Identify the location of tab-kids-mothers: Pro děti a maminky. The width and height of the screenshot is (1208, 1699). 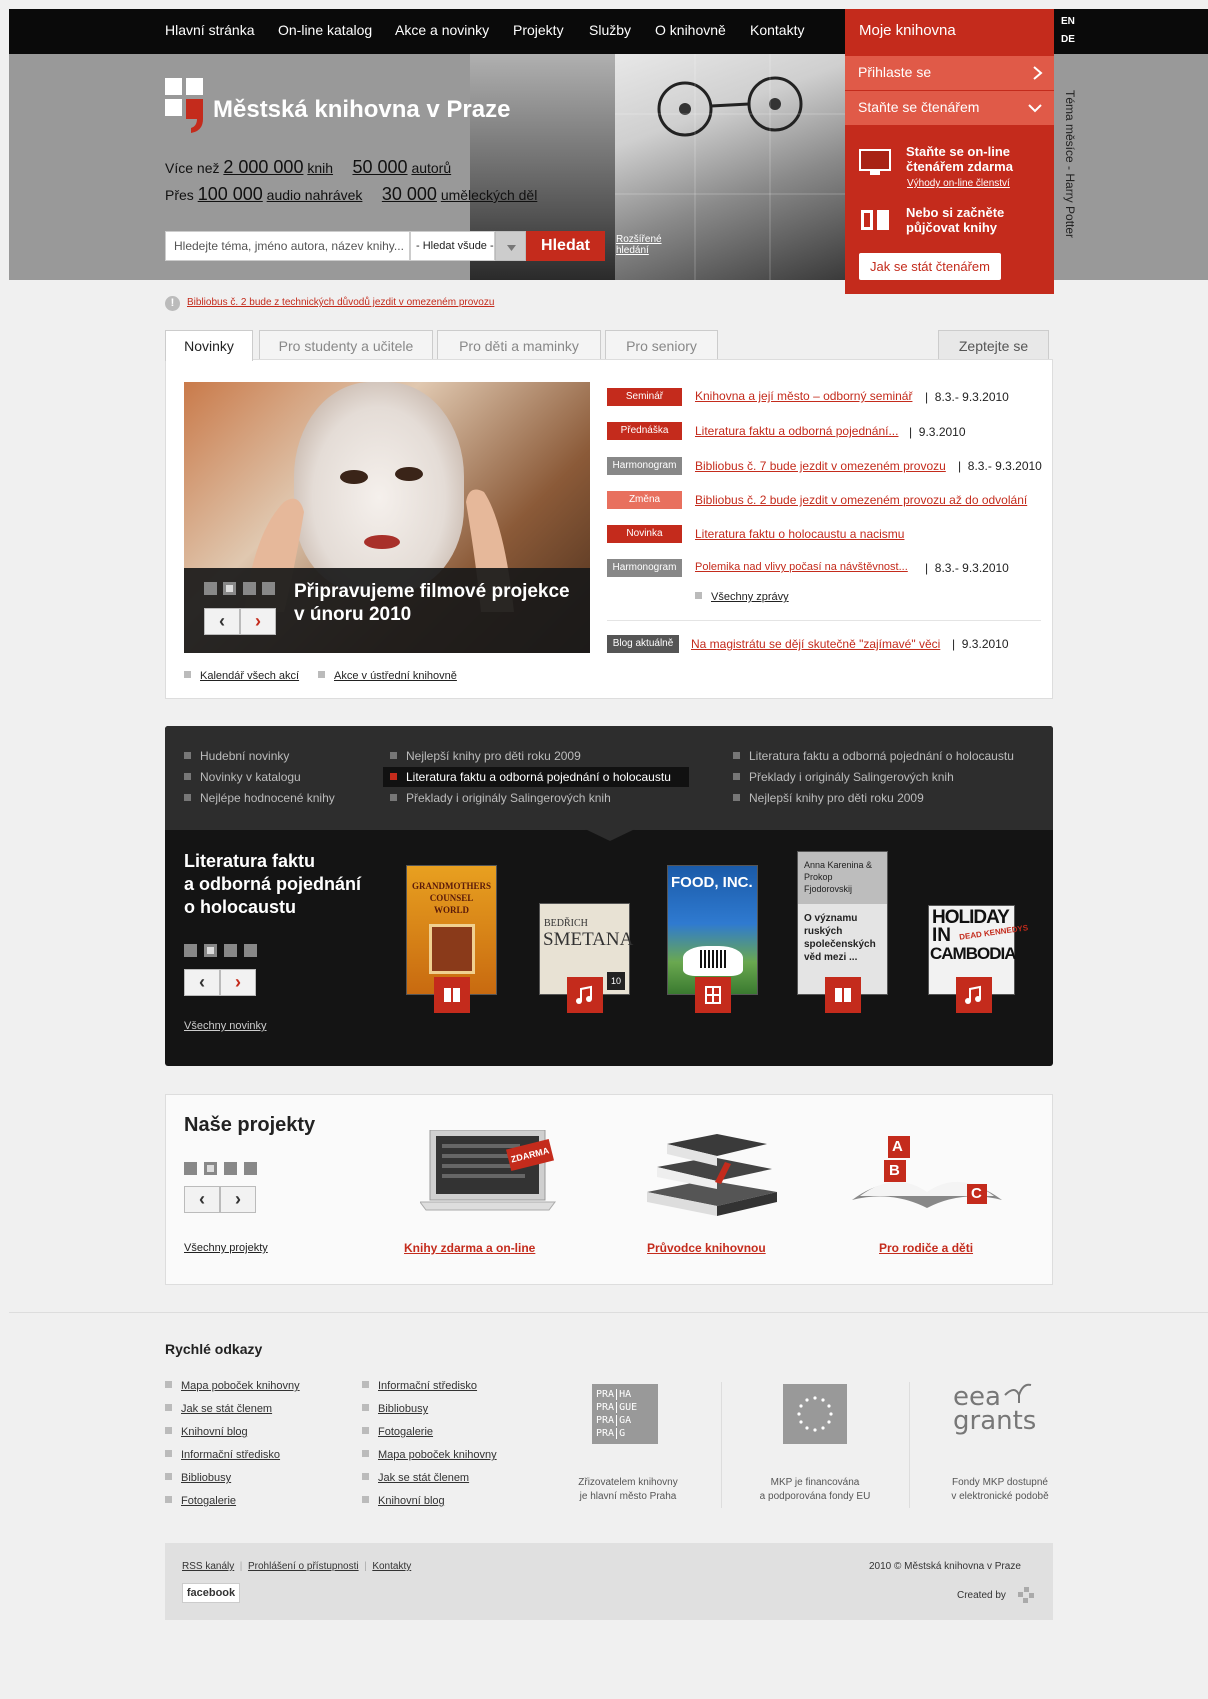
(519, 345).